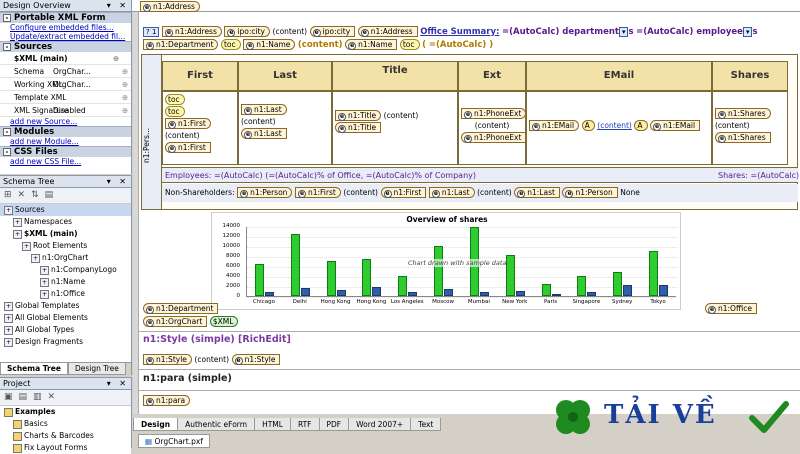 This screenshot has width=800, height=454. Describe the element at coordinates (167, 400) in the screenshot. I see `para-tag-open: e n1:para` at that location.